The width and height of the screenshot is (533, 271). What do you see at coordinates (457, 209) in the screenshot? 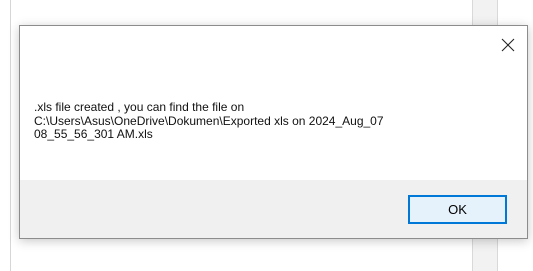
I see `ok-button: OK` at bounding box center [457, 209].